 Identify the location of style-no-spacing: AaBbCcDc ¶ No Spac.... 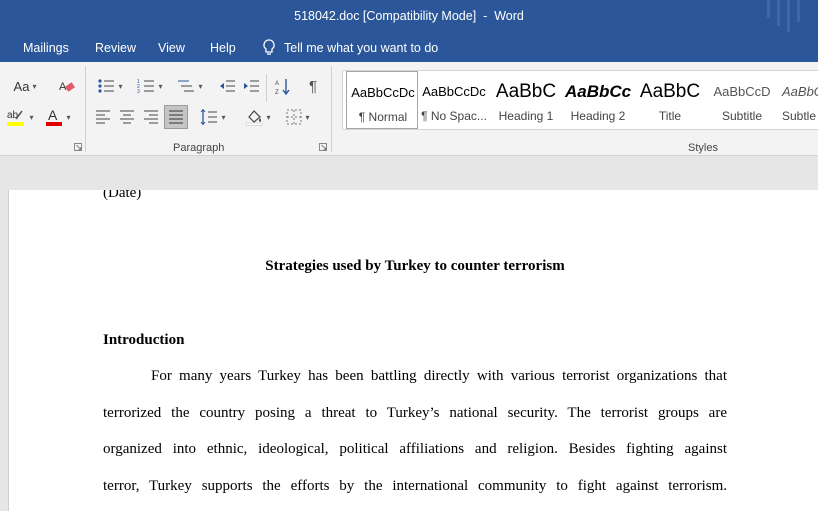
(454, 100).